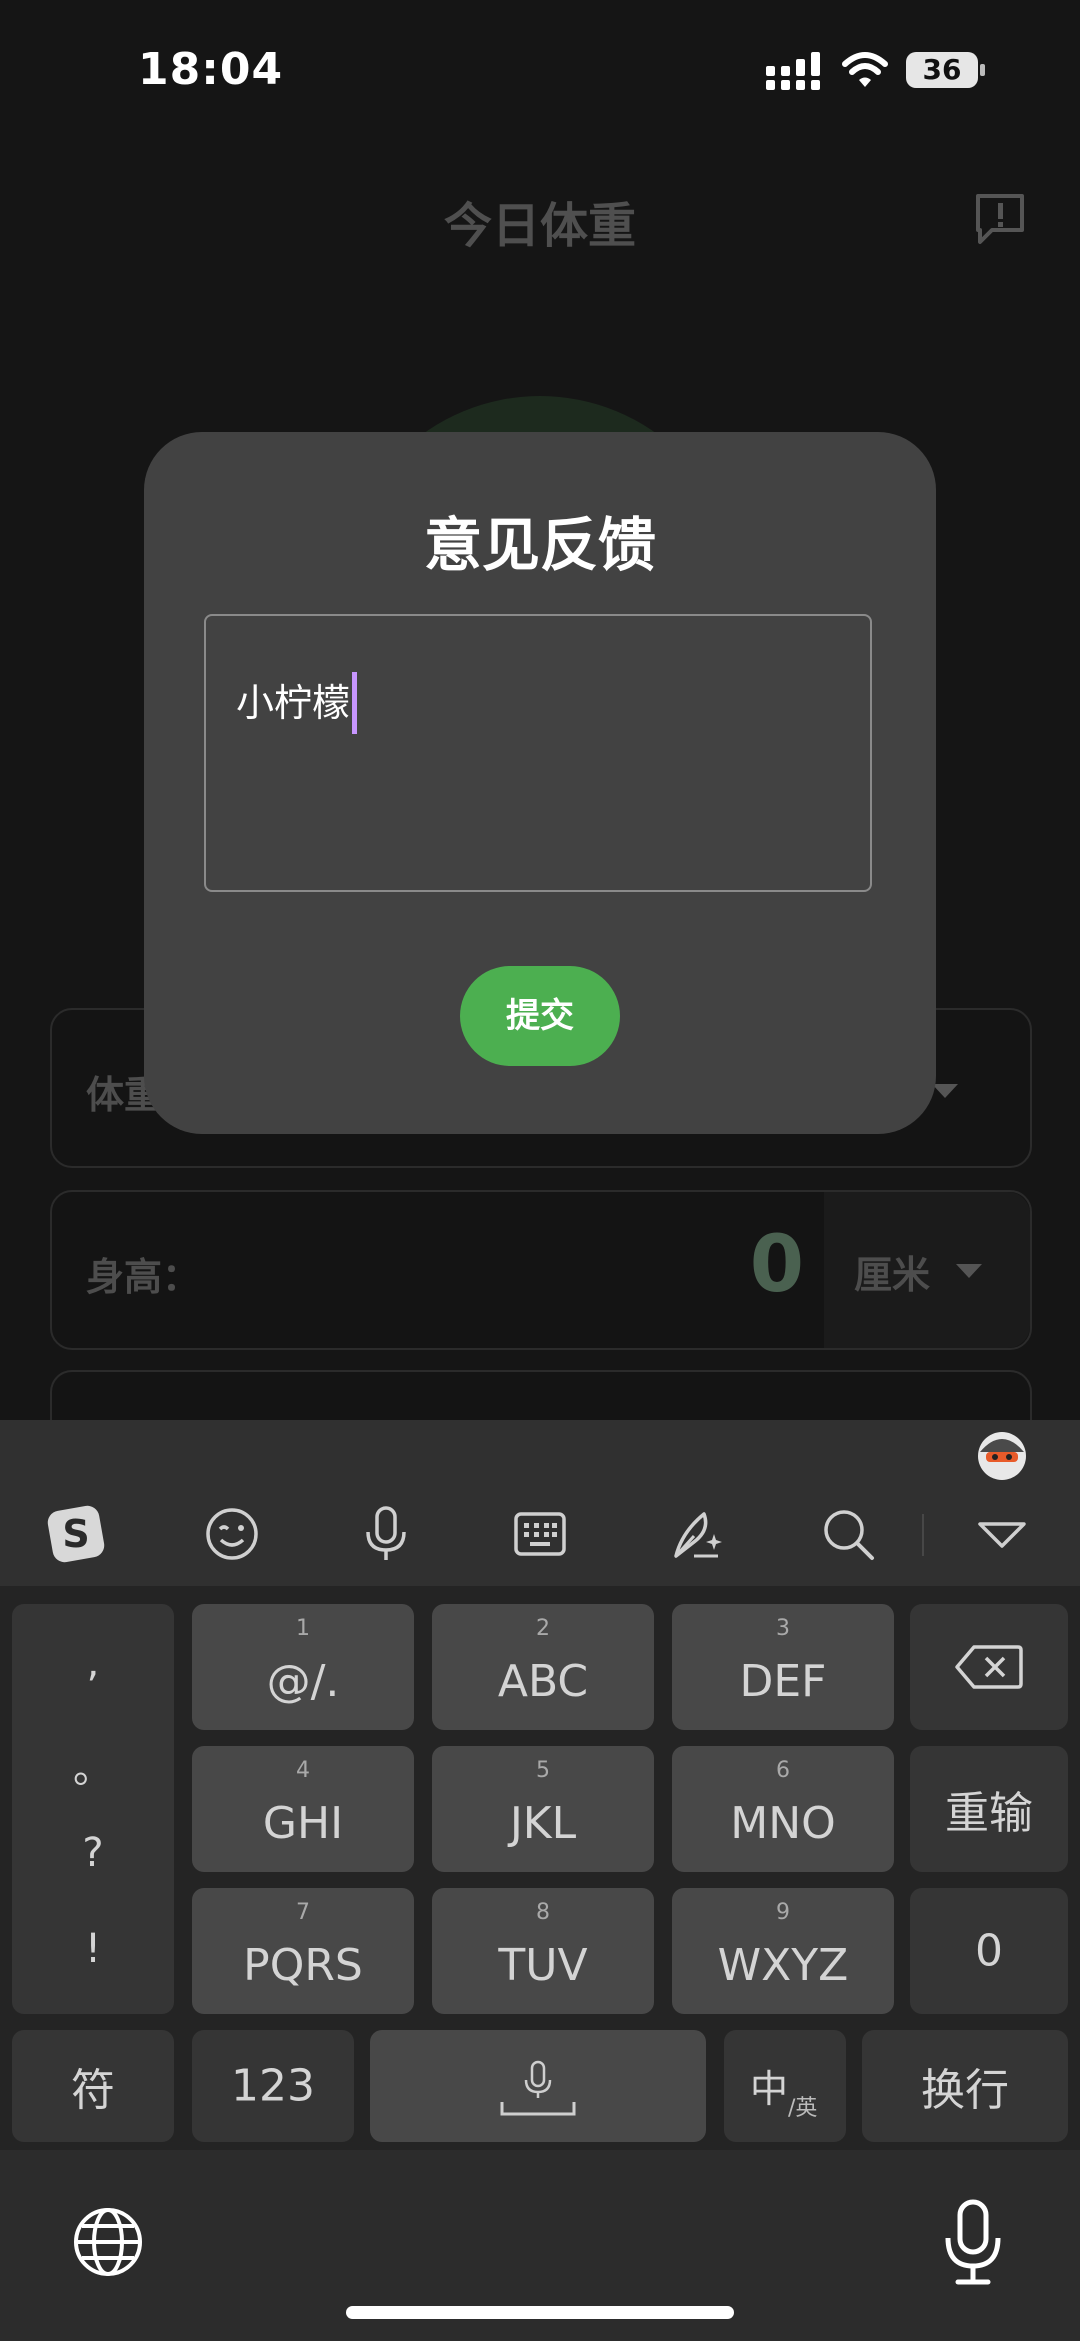  Describe the element at coordinates (783, 1667) in the screenshot. I see `key-3-def: 3 DEF` at that location.